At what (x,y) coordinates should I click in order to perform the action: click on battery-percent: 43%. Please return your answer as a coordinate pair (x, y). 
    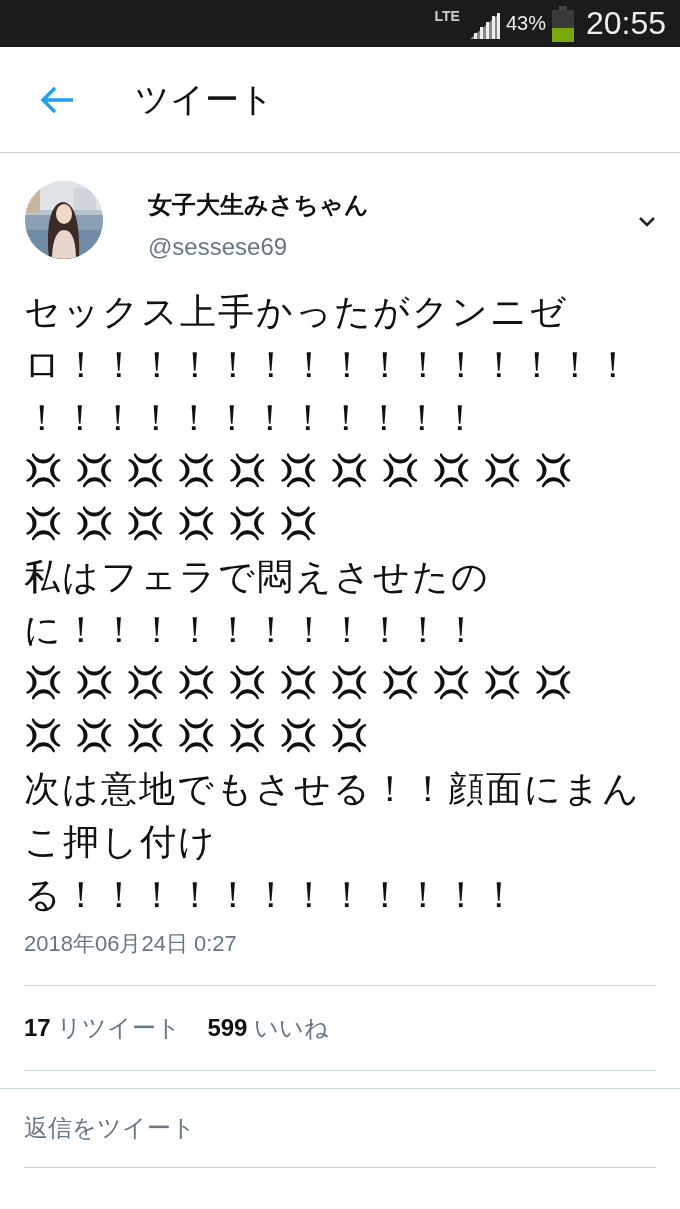
    Looking at the image, I should click on (525, 23).